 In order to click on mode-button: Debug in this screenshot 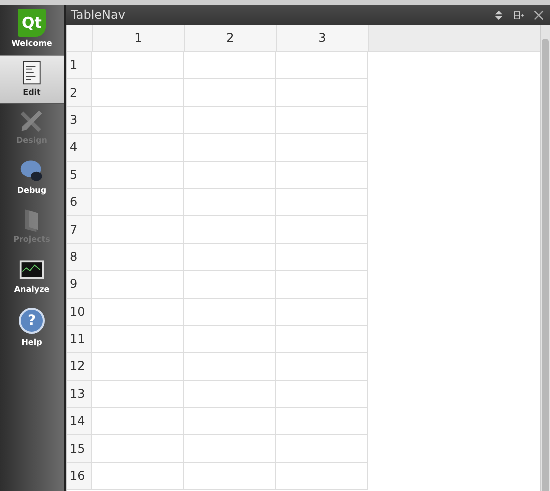, I will do `click(32, 178)`.